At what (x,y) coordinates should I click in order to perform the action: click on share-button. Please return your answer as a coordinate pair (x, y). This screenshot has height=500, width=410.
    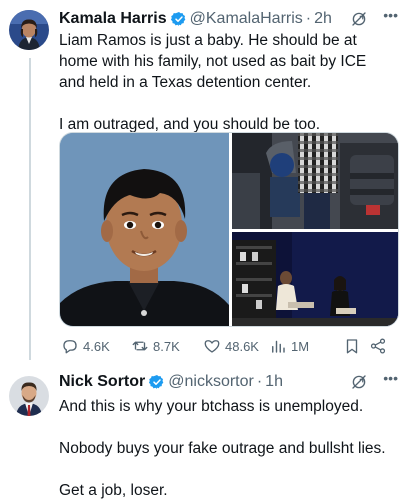
    Looking at the image, I should click on (380, 346).